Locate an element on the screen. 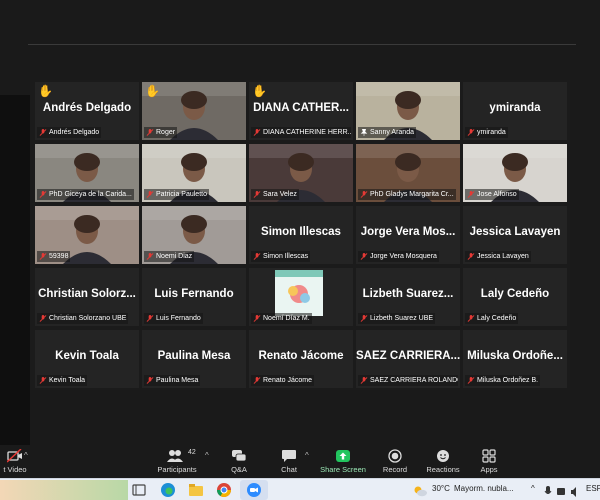 The height and width of the screenshot is (500, 600). qa-icon is located at coordinates (239, 456).